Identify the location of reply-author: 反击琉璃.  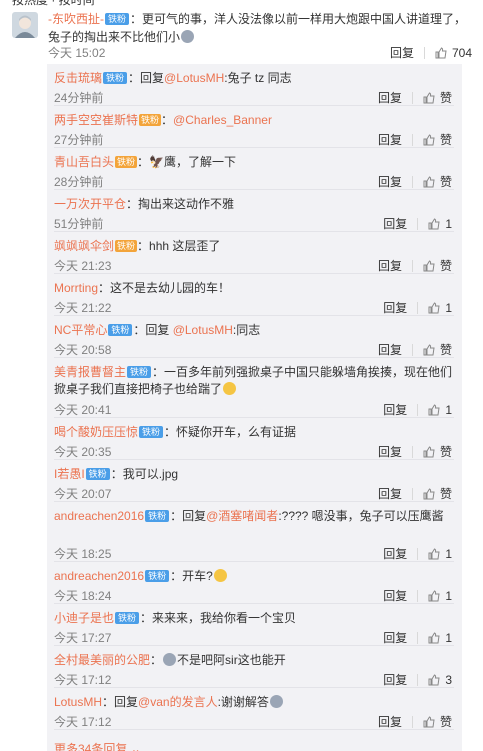
(78, 78).